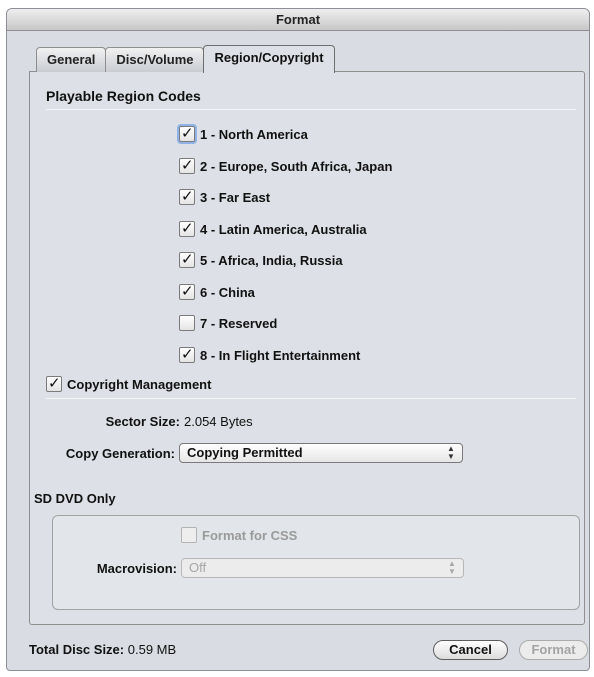 The image size is (594, 677). What do you see at coordinates (152, 649) in the screenshot?
I see `total-disc-size-value: 0.59 MB` at bounding box center [152, 649].